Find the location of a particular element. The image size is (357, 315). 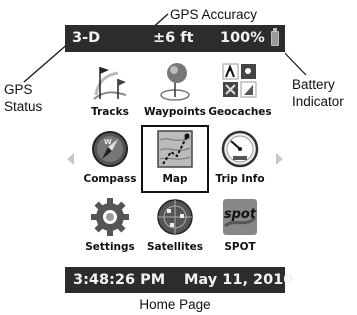

gps-fix-status: 3-D is located at coordinates (86, 38).